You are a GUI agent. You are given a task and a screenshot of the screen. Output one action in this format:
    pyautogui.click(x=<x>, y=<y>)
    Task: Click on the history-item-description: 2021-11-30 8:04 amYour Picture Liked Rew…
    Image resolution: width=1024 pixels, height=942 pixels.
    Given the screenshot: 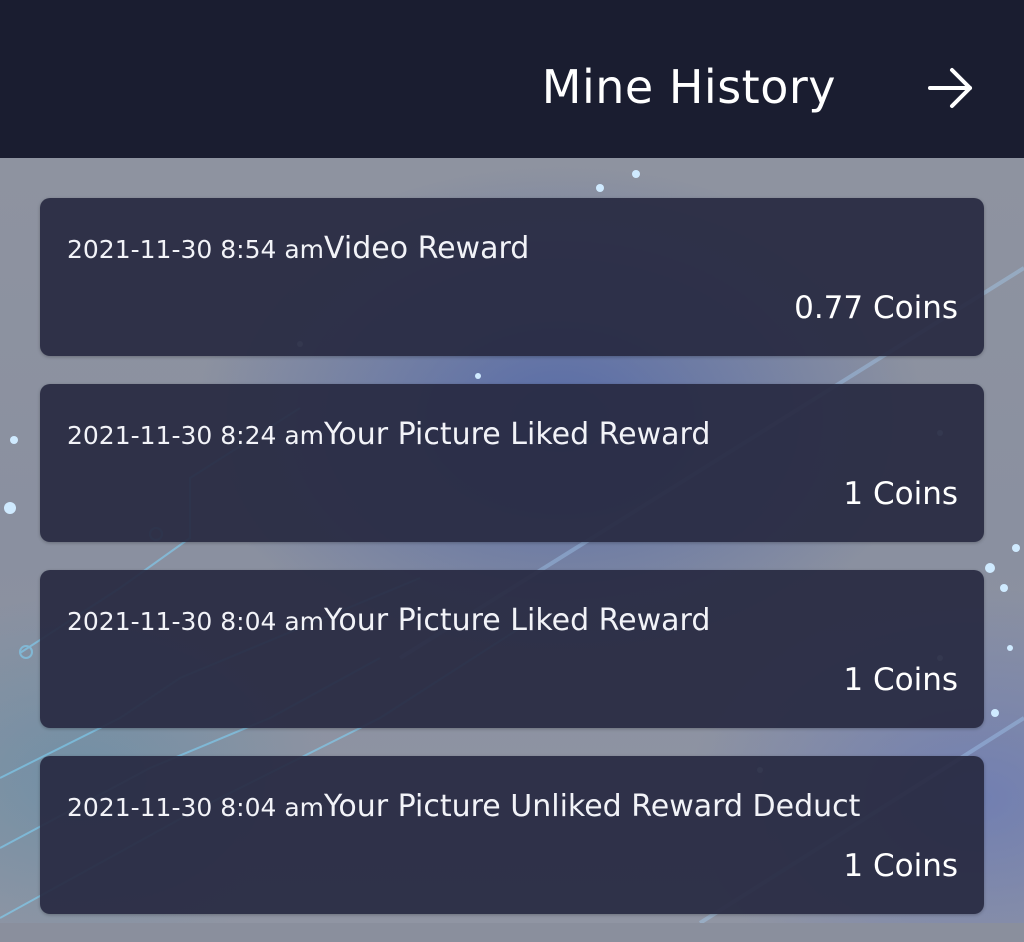 What is the action you would take?
    pyautogui.click(x=388, y=620)
    